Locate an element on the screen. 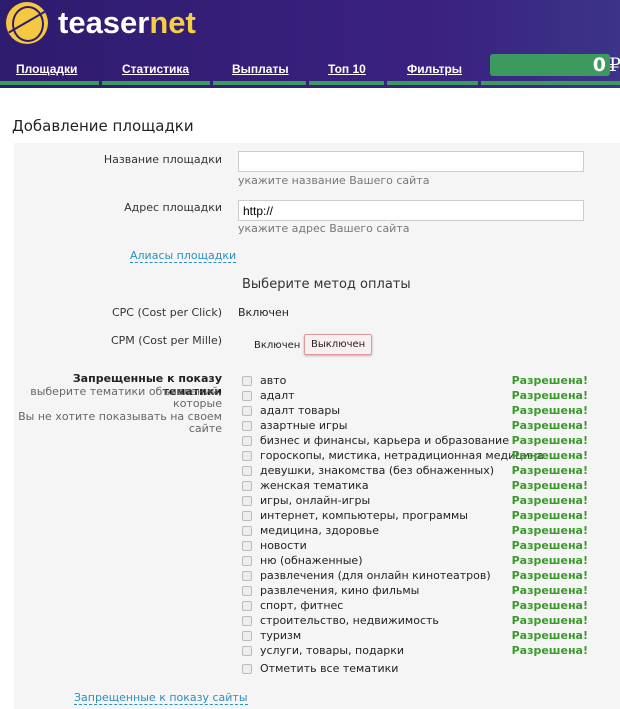  topic-row: строительство, недвижимость Разрешена! is located at coordinates (422, 620).